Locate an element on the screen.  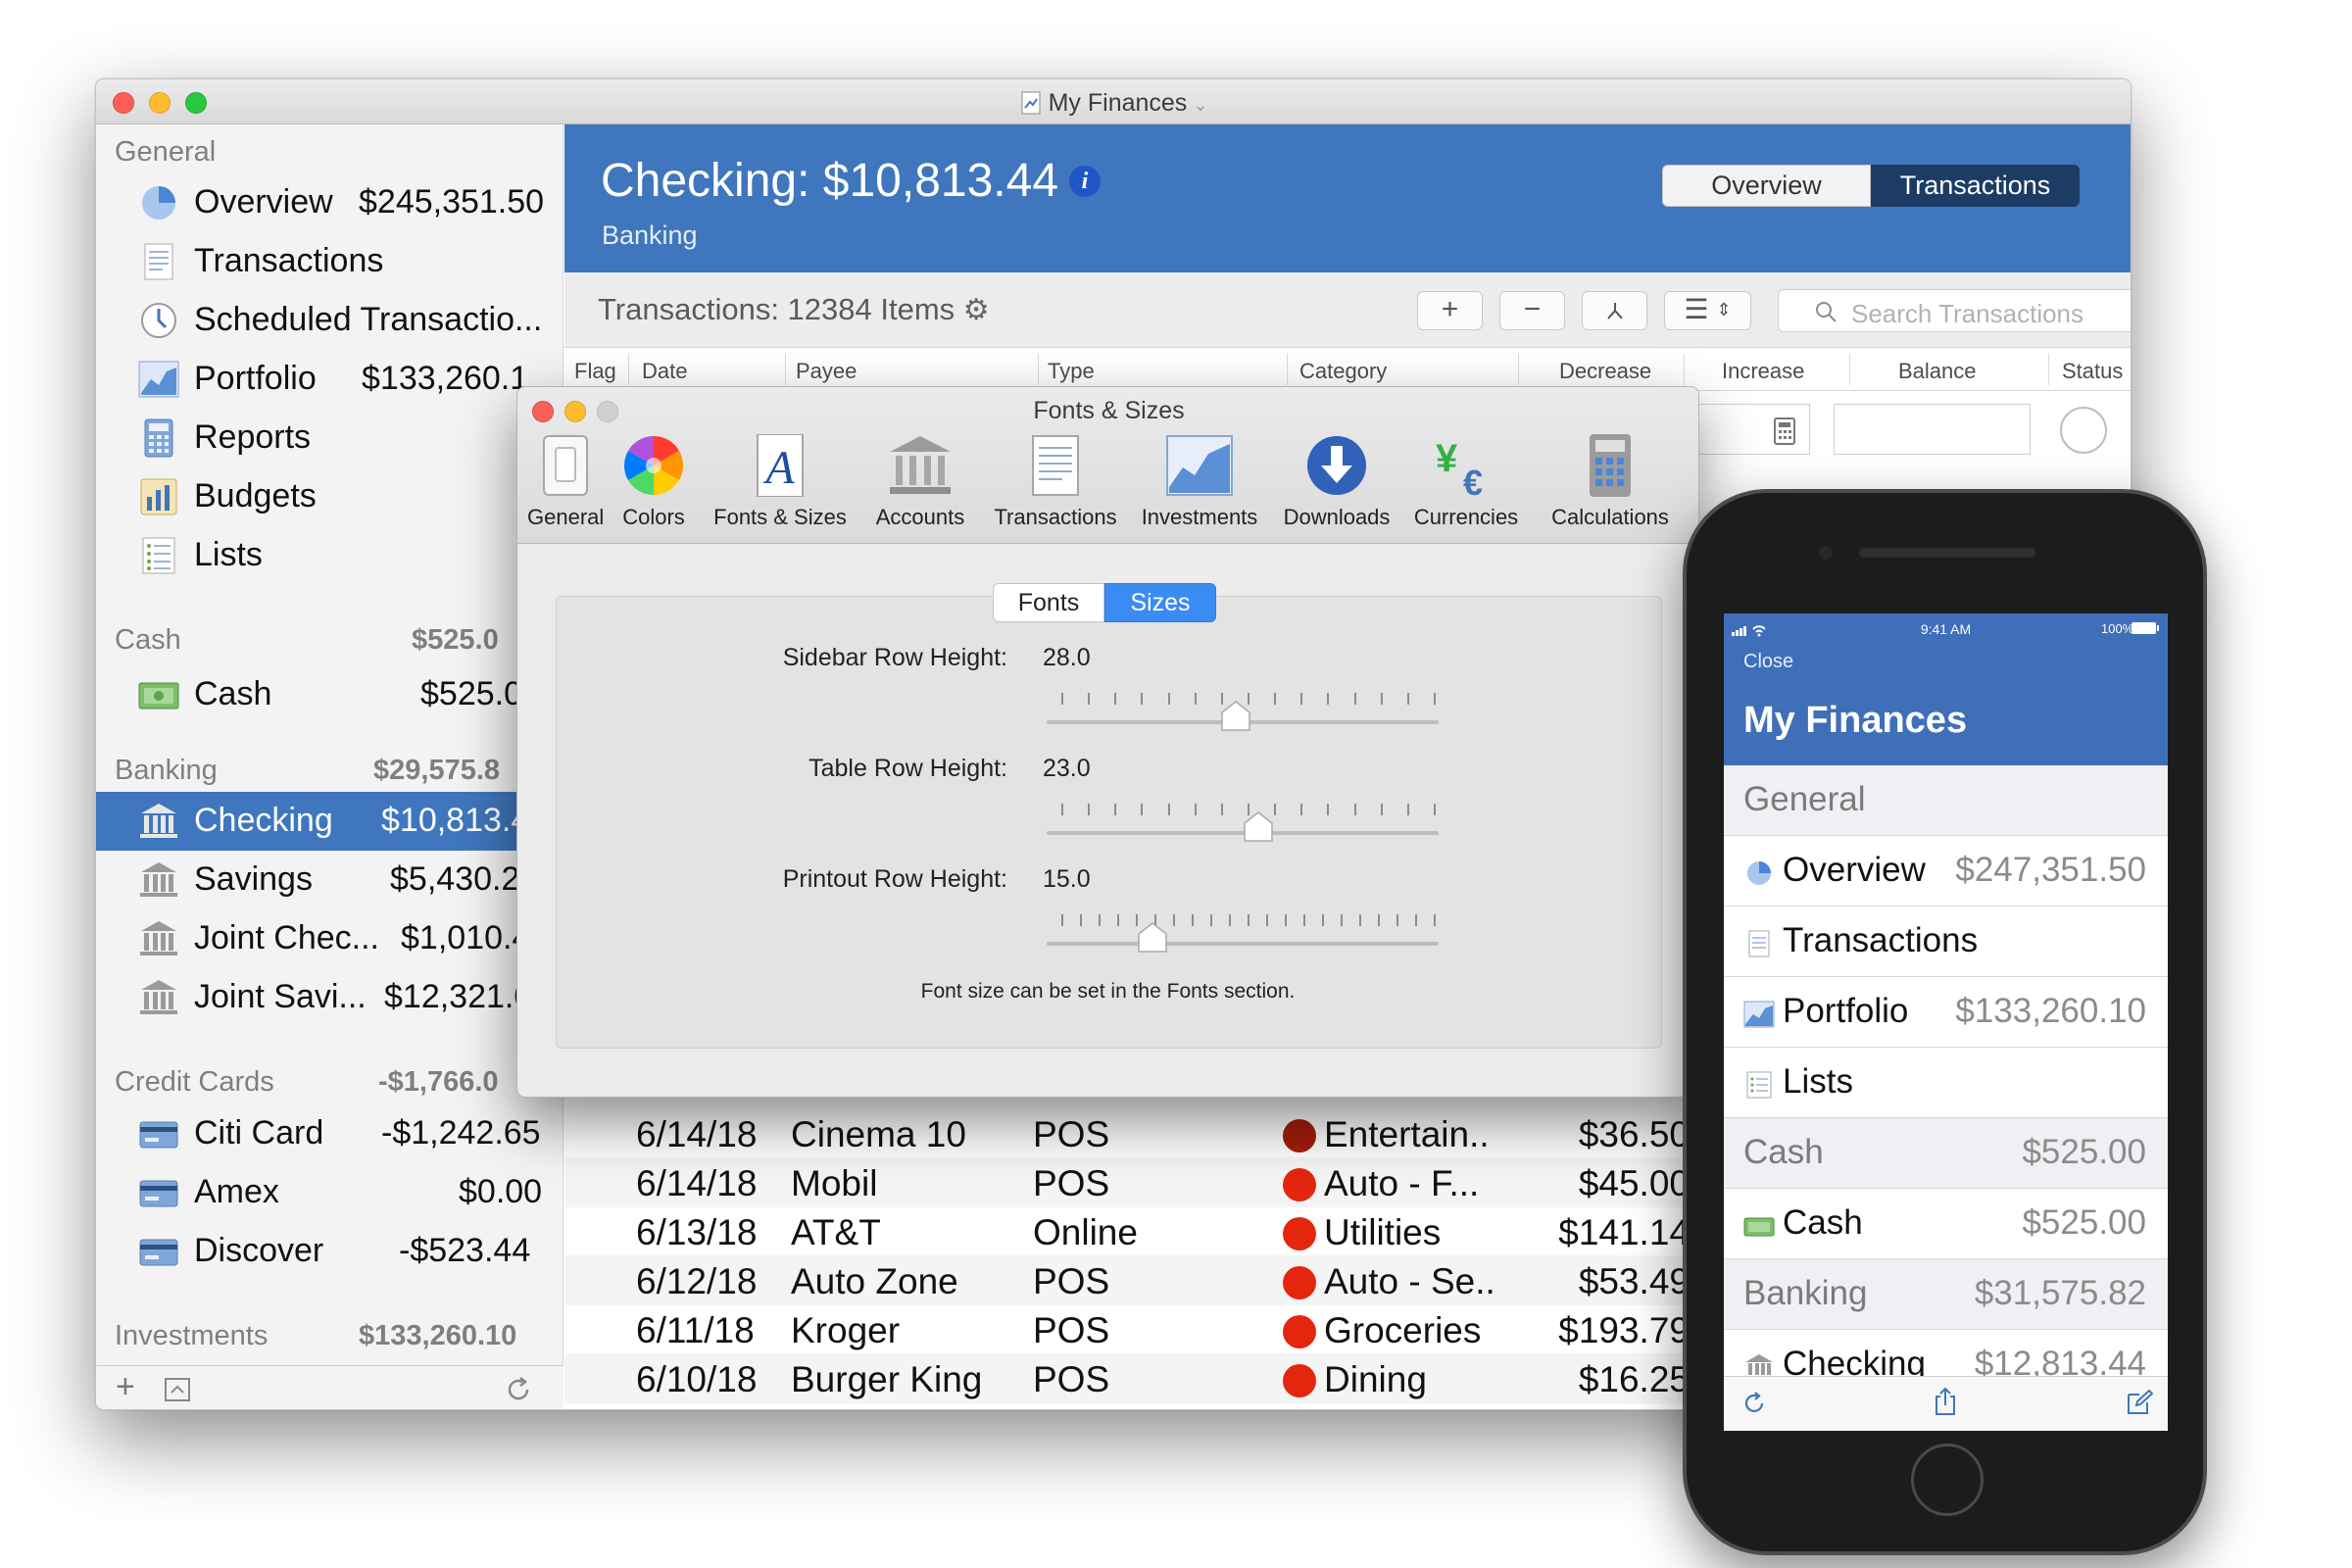
tab-calculations: Calculations is located at coordinates (1610, 487).